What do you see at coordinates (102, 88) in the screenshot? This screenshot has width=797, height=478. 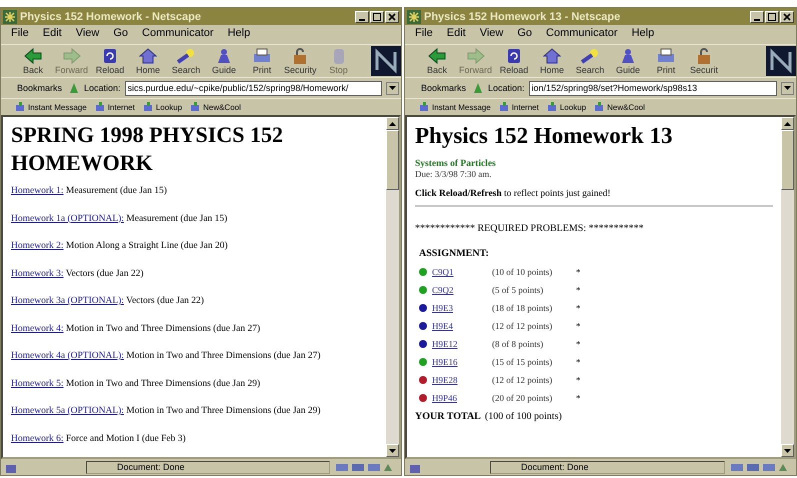 I see `location-label: Location:` at bounding box center [102, 88].